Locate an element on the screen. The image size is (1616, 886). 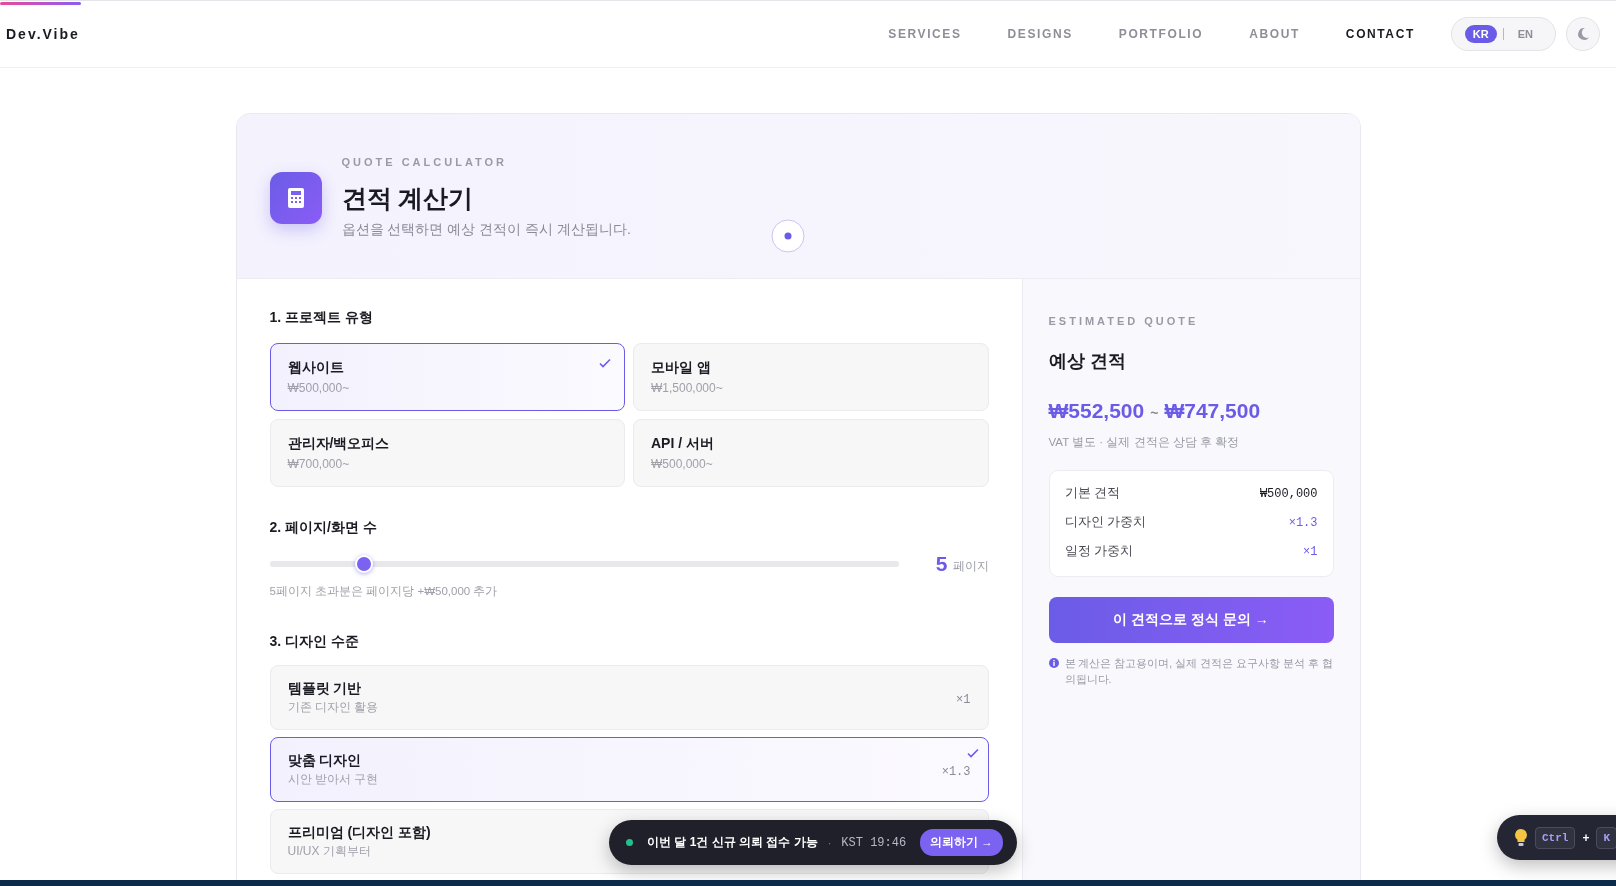
calculator-subtitle: 옵션을 선택하면 예상 견적이 즉시 계산됩니다. is located at coordinates (486, 230).